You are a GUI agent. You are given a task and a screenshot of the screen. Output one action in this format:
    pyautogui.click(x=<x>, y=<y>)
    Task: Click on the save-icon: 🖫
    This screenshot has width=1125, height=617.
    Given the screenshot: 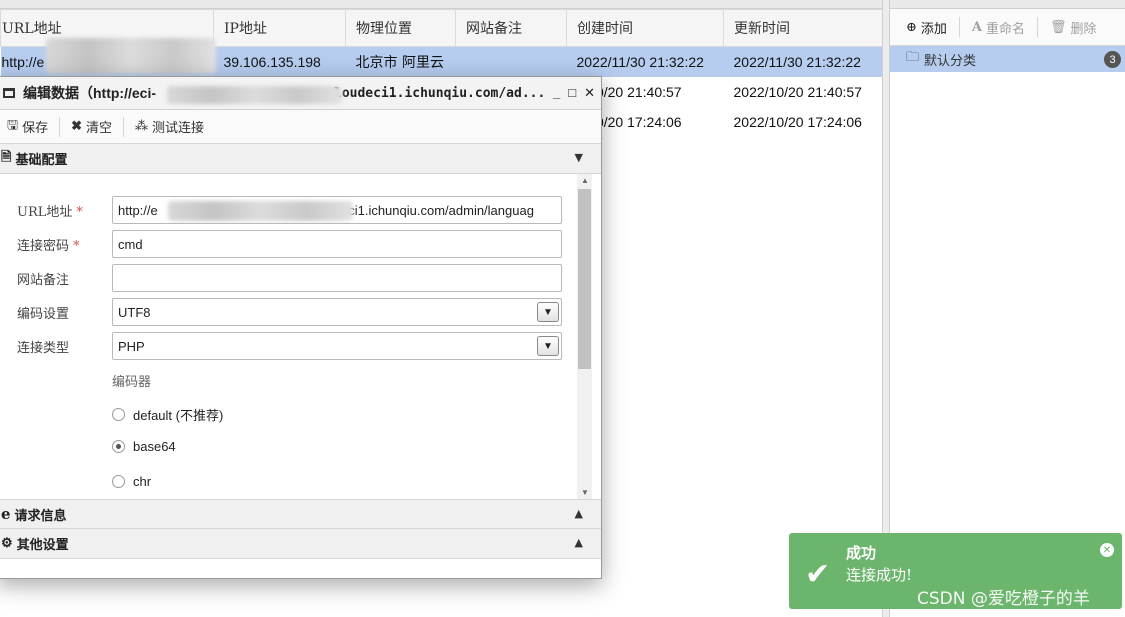 What is the action you would take?
    pyautogui.click(x=13, y=125)
    